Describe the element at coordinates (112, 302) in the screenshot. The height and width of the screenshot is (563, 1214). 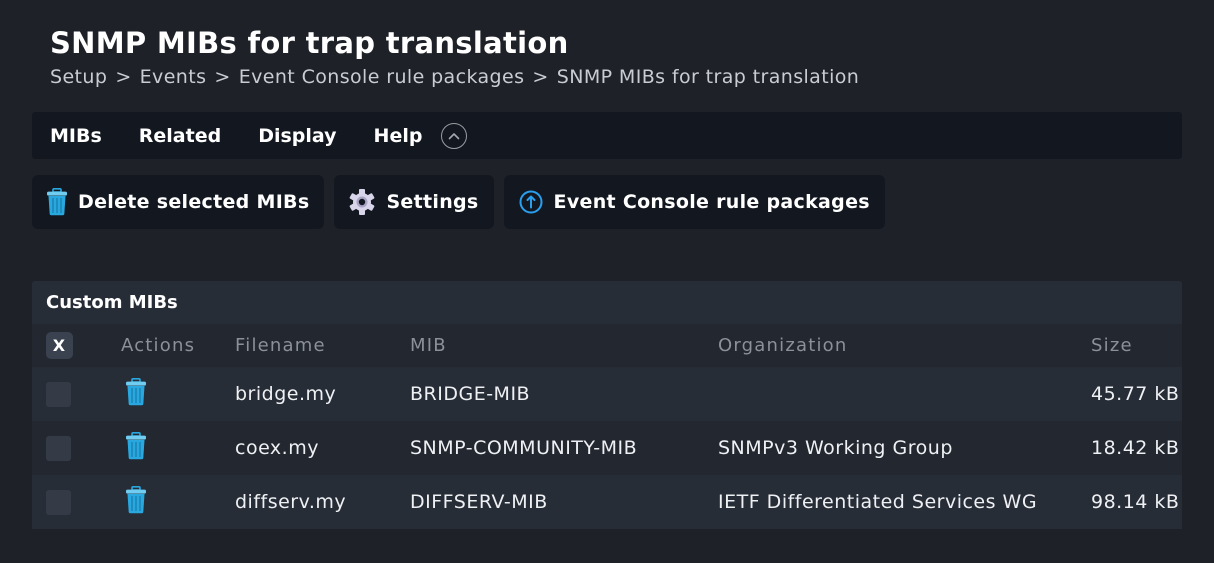
I see `panel-title: Custom MIBs` at that location.